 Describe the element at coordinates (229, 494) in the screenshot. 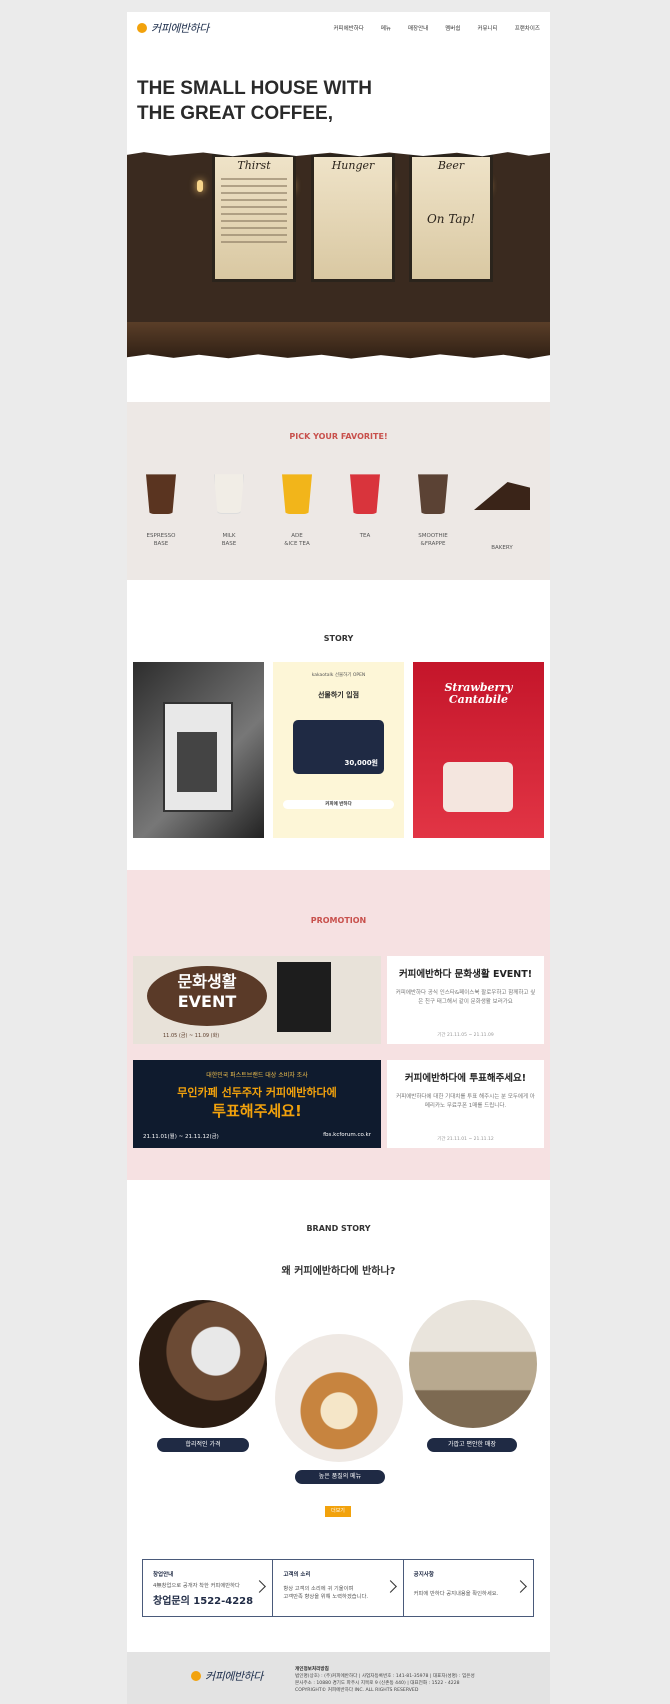

I see `milk-cup-icon` at that location.